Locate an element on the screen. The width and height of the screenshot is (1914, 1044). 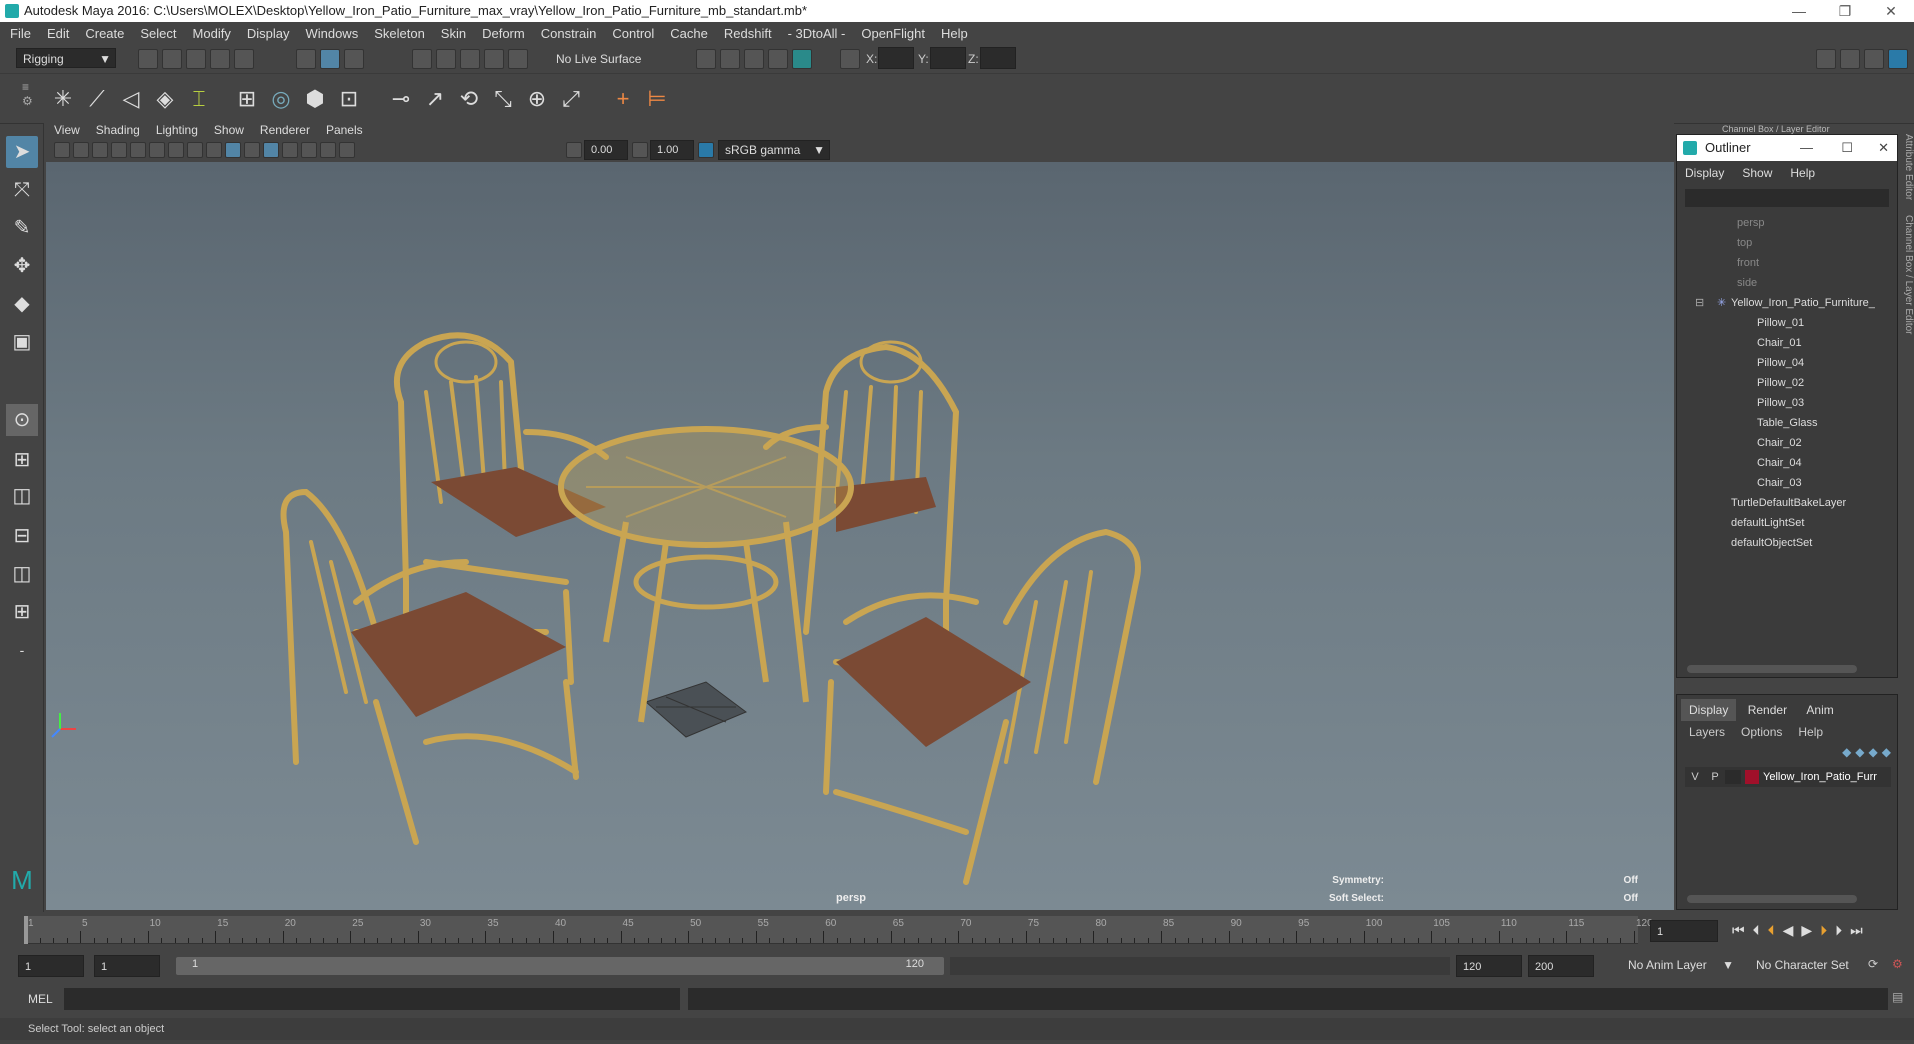
outliner-item-child: Pillow_02 is located at coordinates (1780, 383).